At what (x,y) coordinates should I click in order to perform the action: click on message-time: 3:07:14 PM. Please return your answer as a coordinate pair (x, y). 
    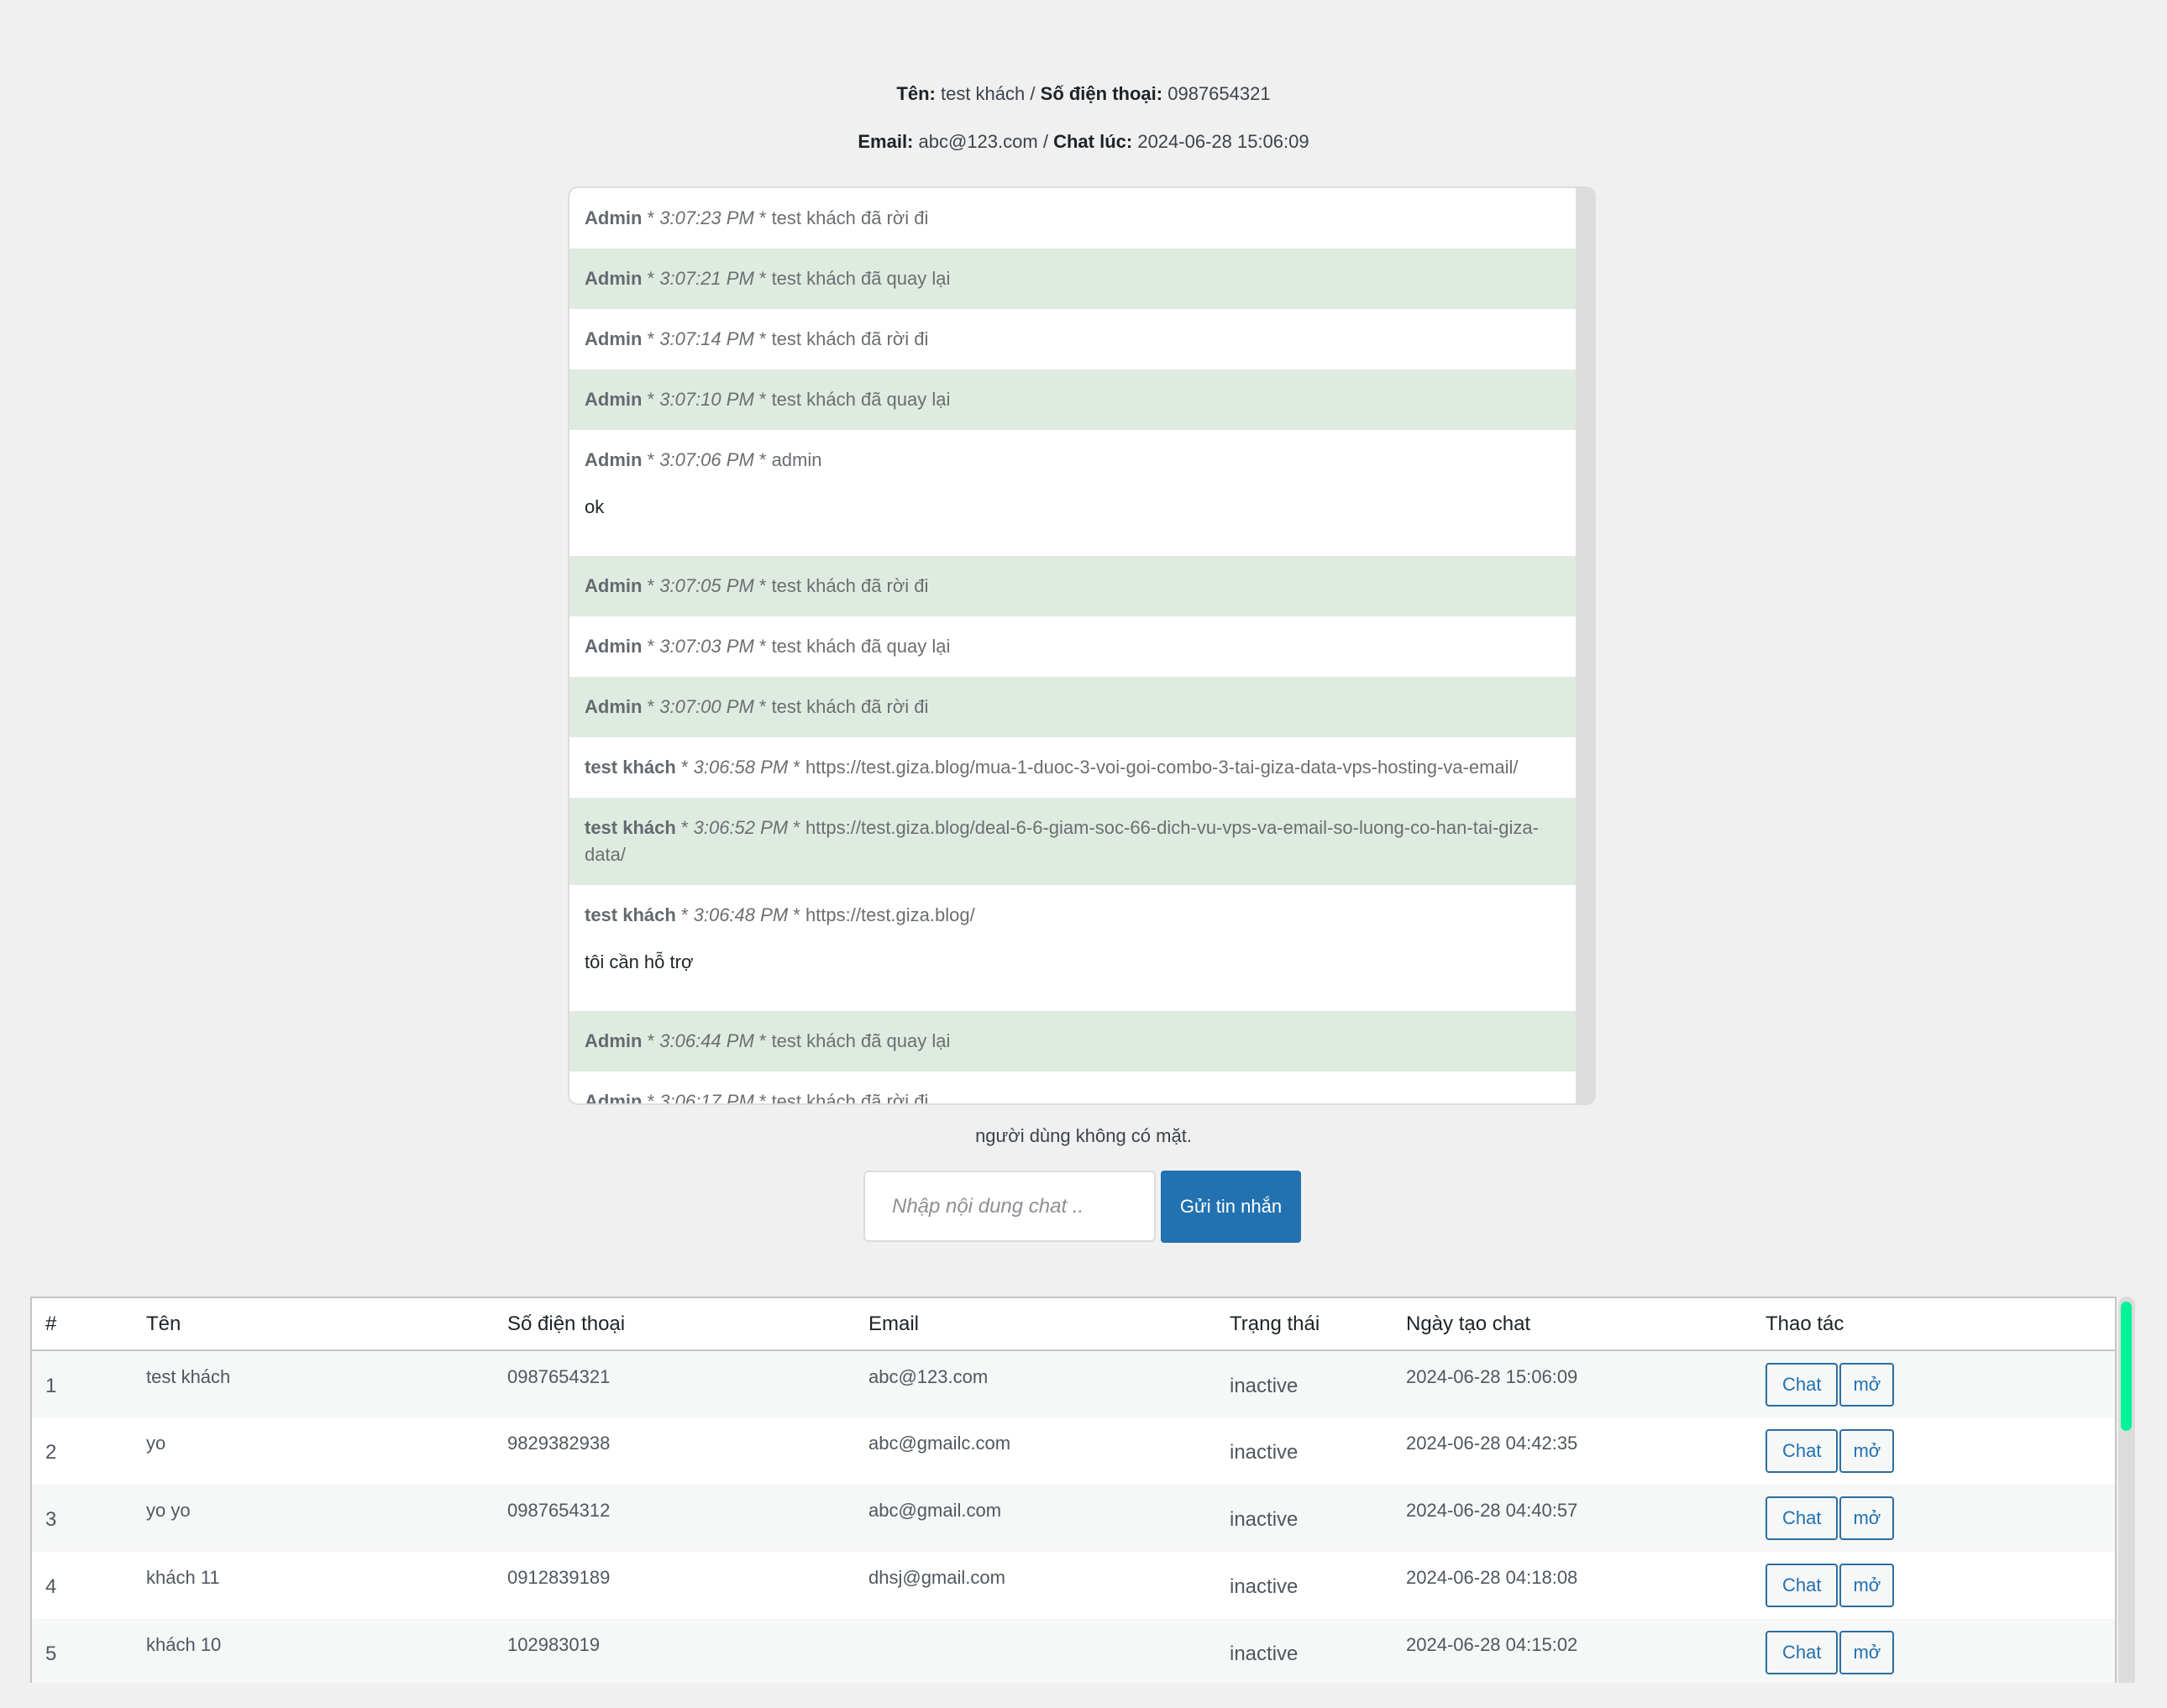
    Looking at the image, I should click on (706, 339).